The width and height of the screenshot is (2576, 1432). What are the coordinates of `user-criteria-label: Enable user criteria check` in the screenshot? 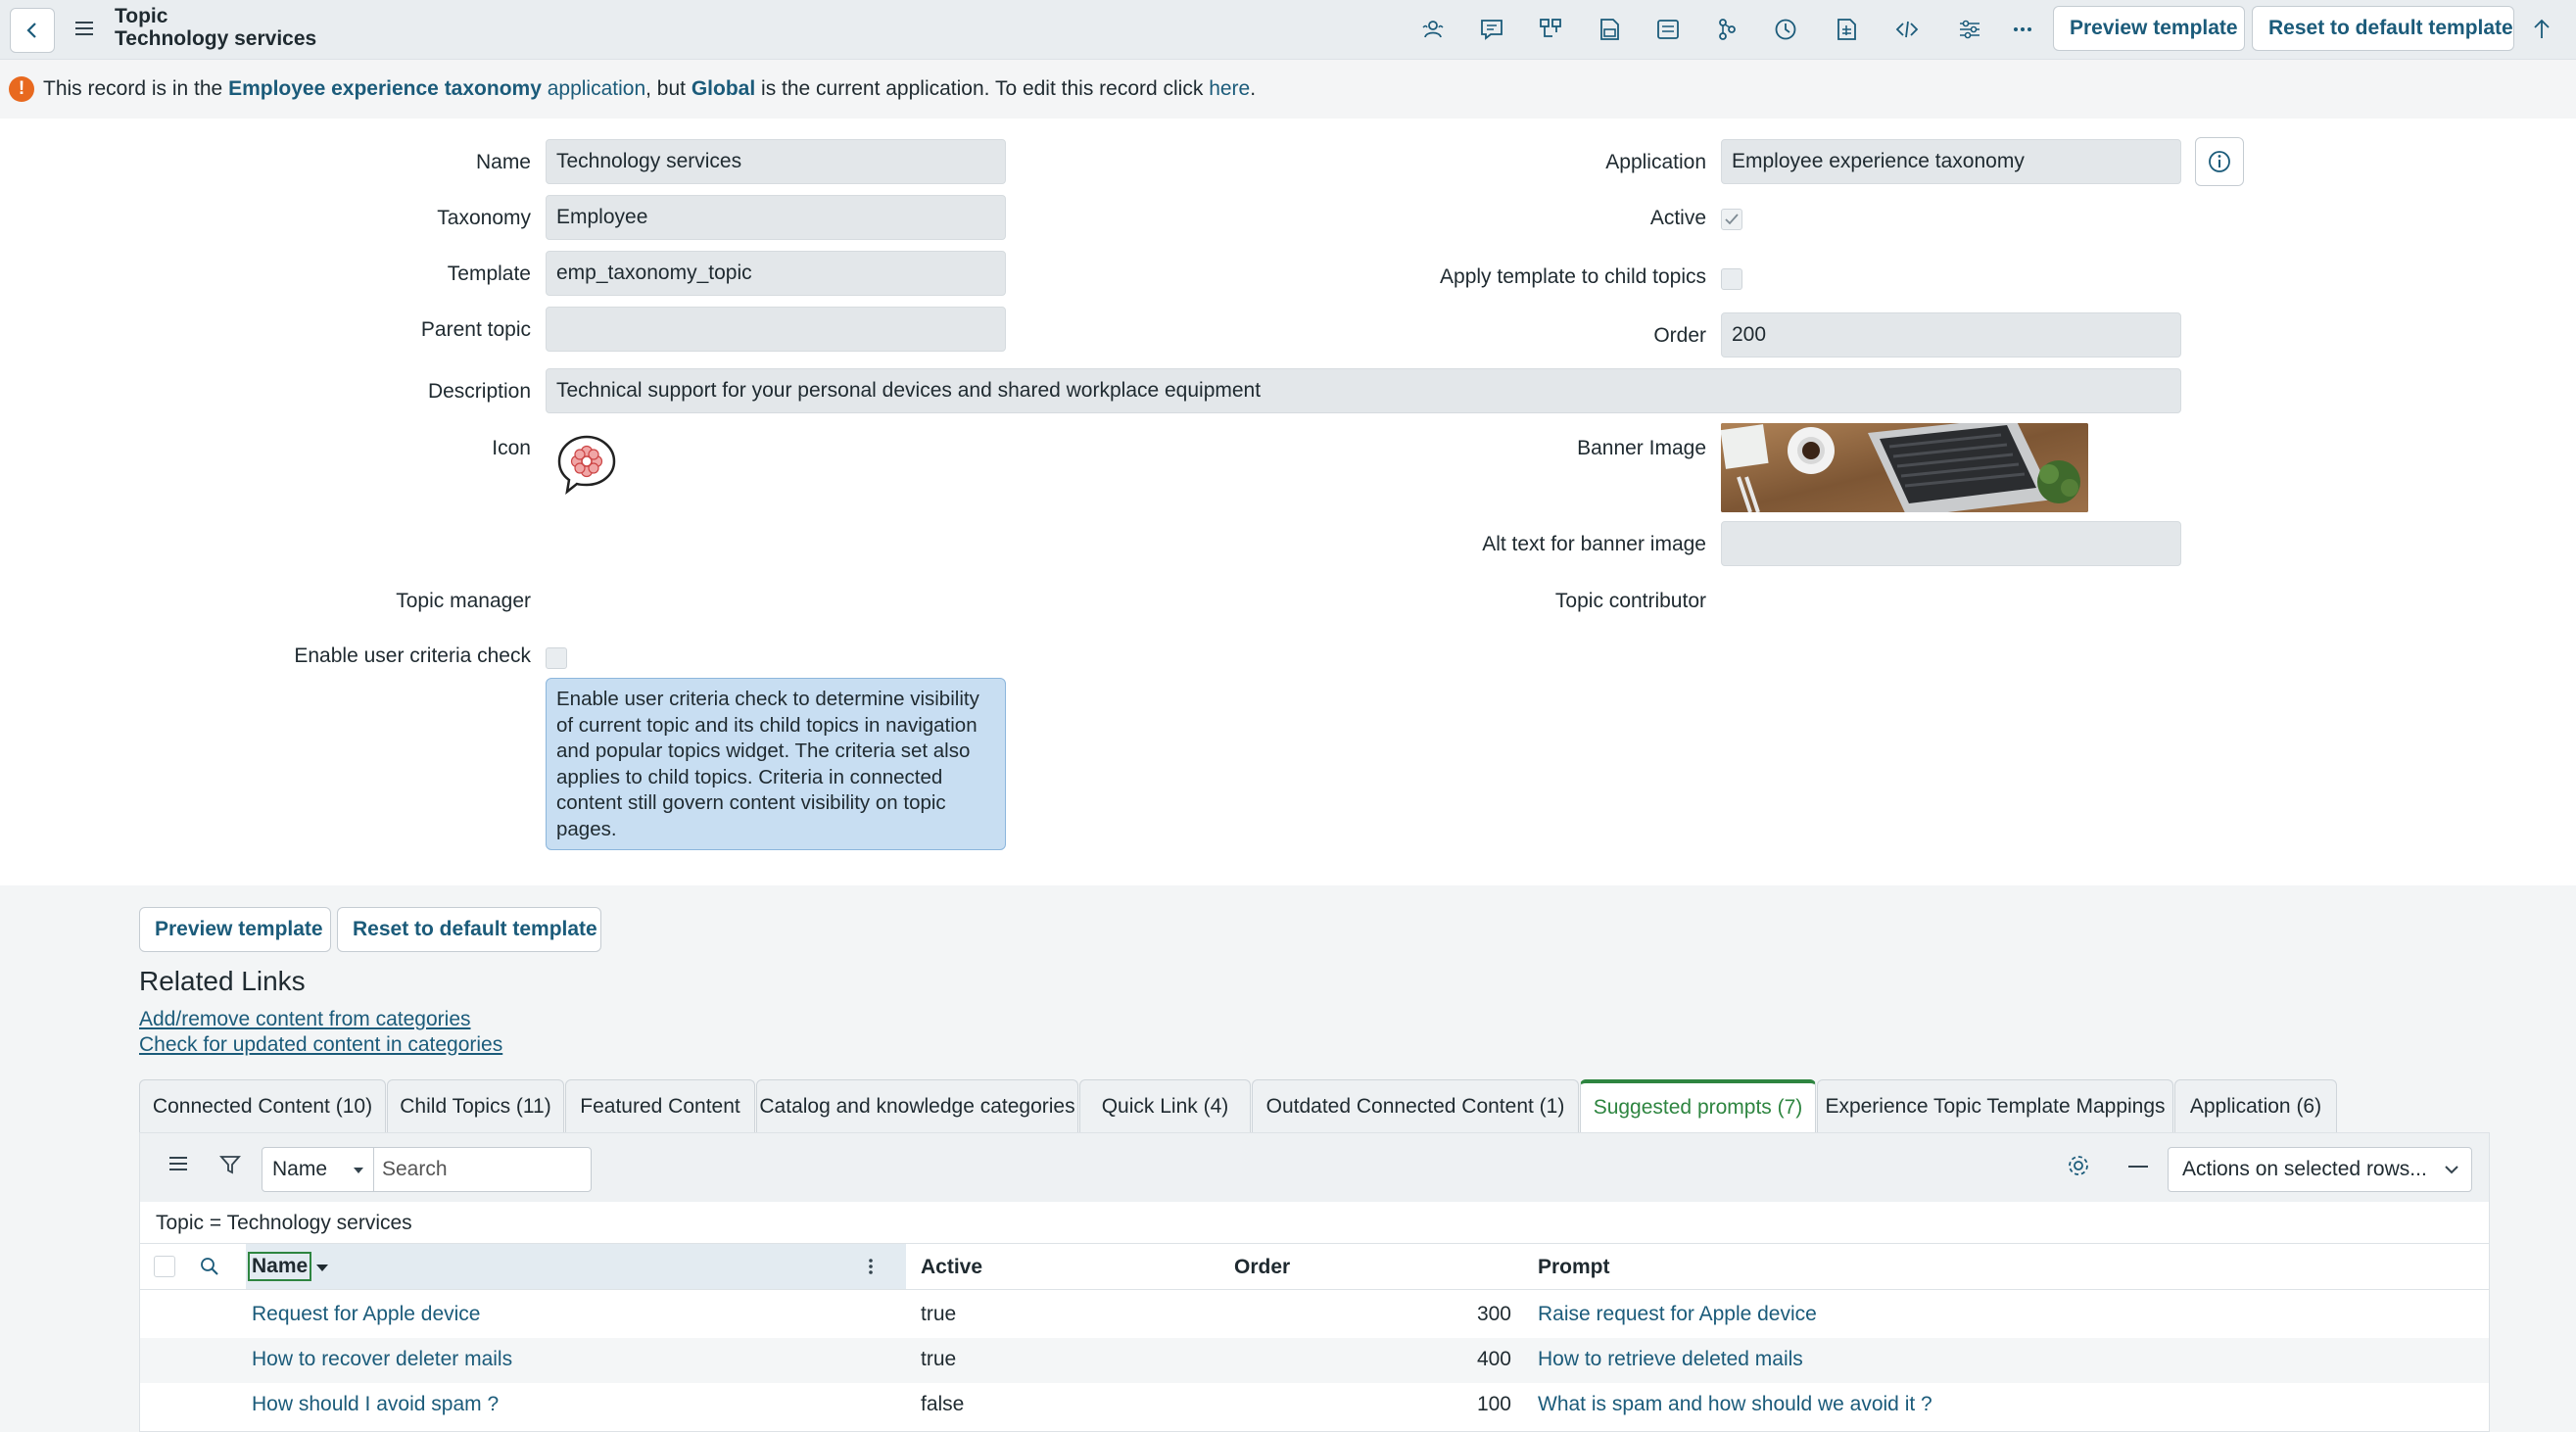 It's located at (412, 655).